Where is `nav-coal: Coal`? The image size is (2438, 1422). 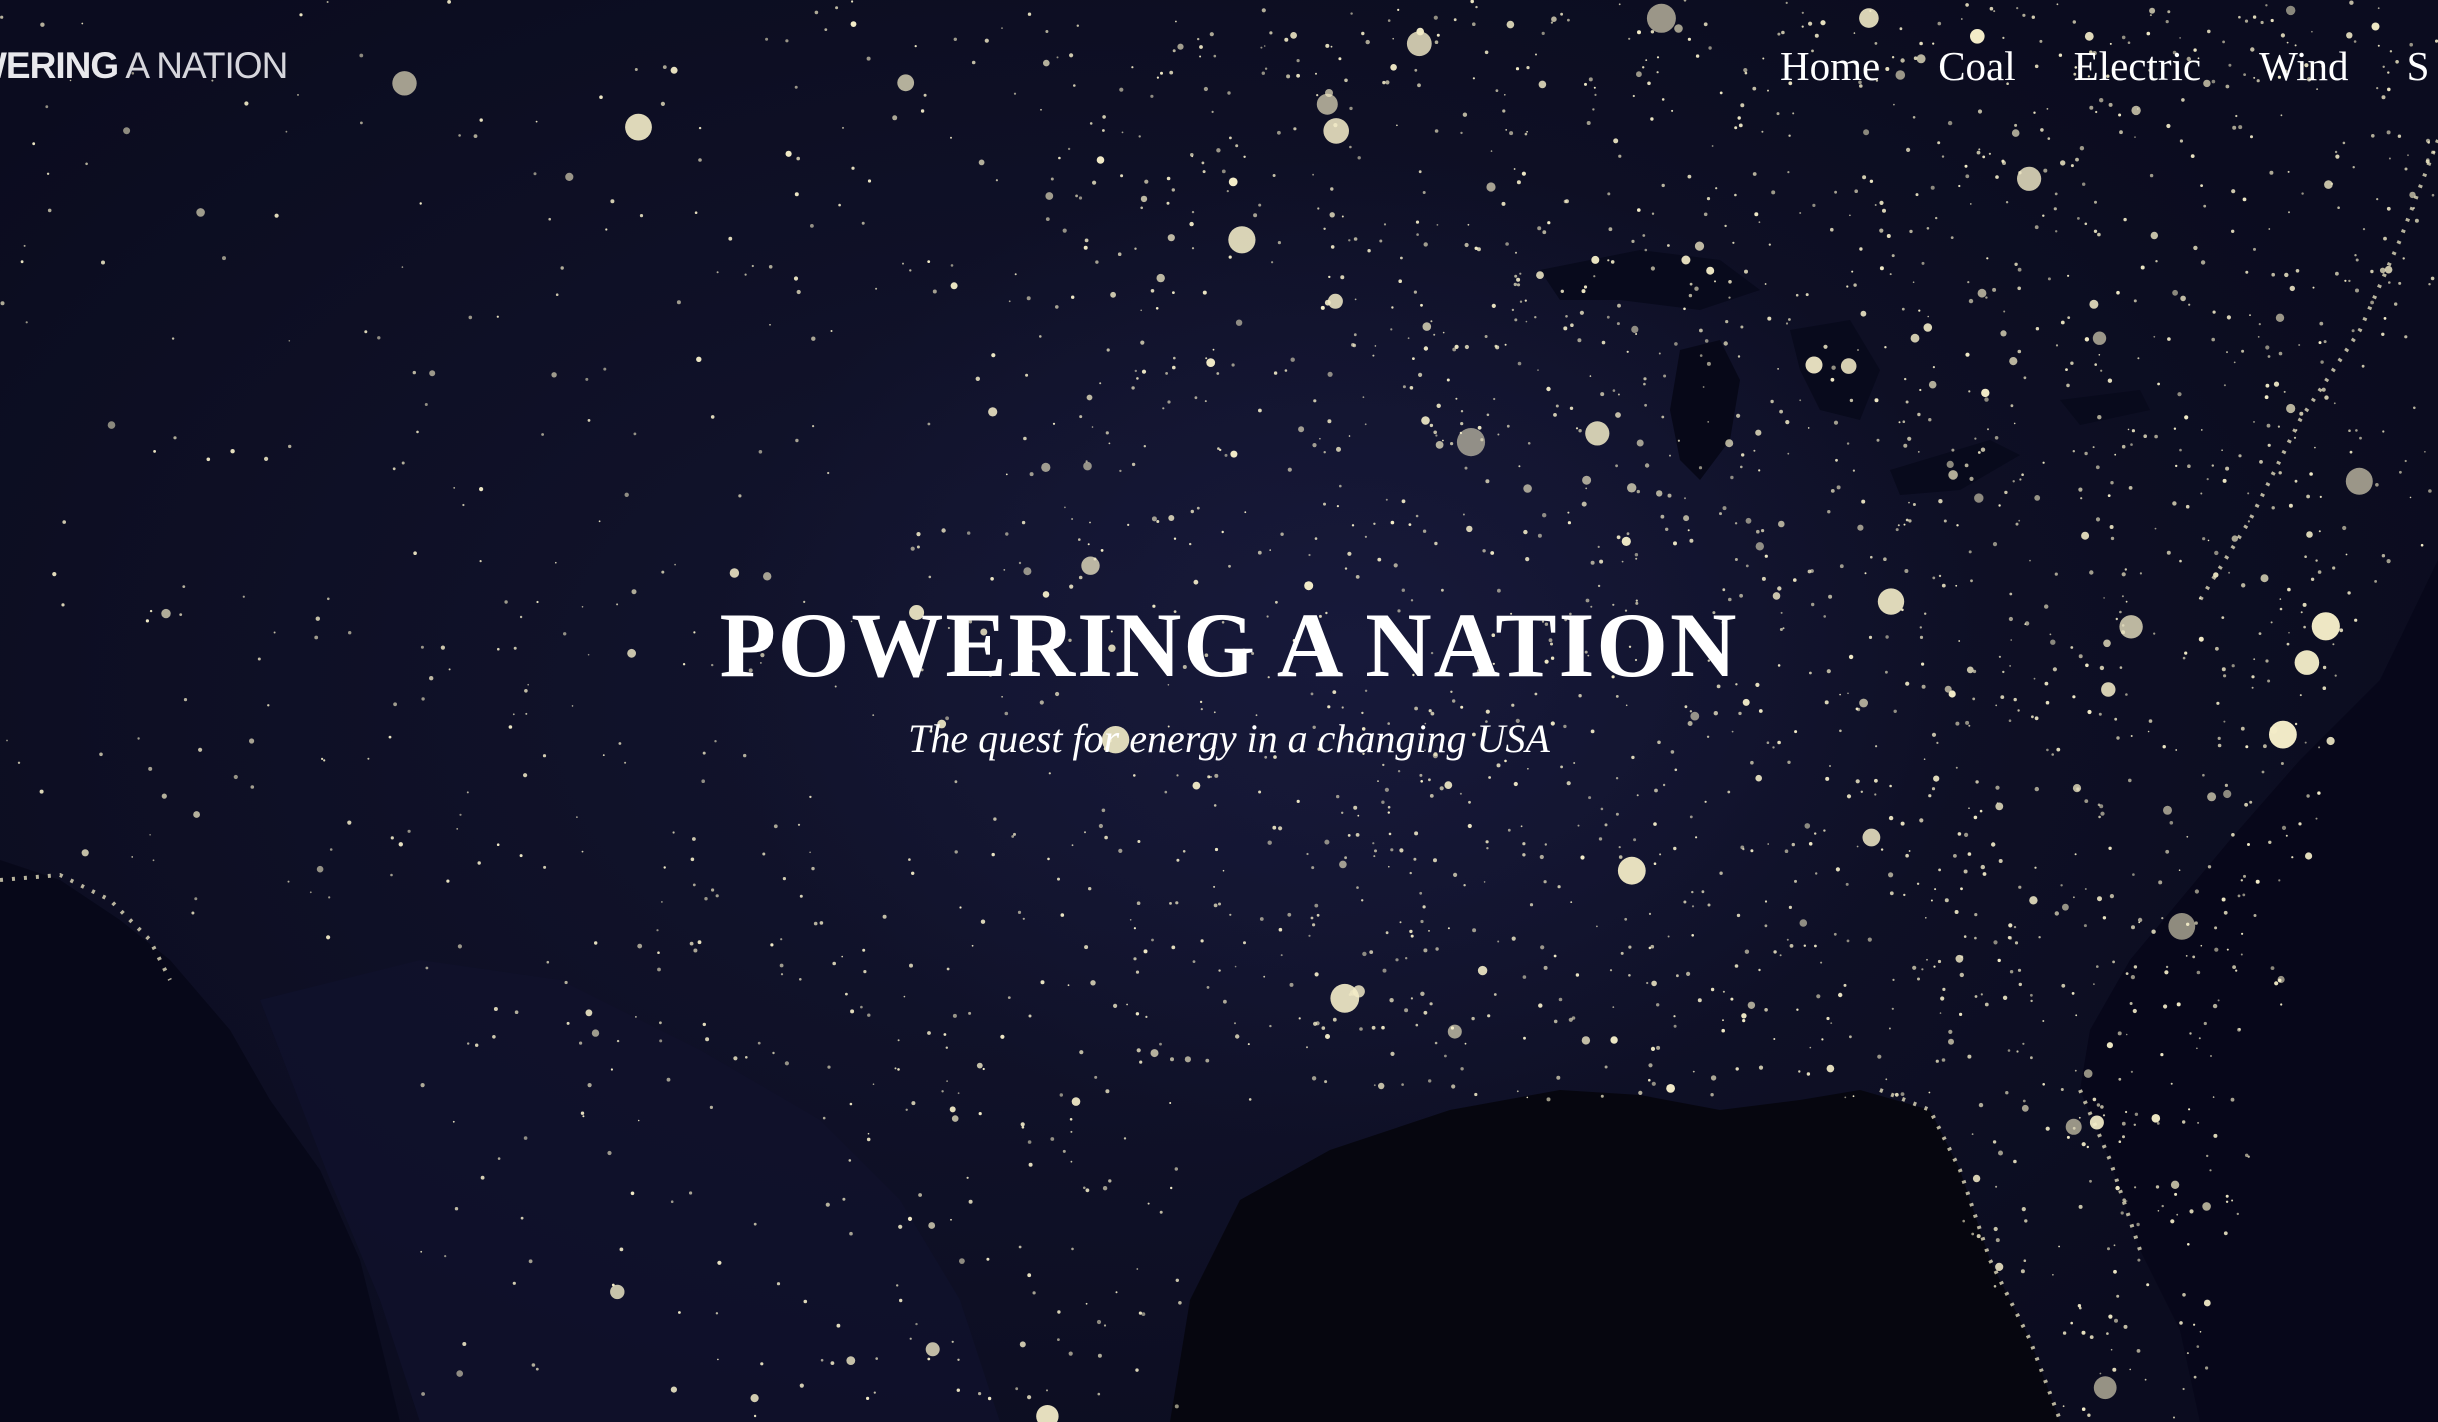
nav-coal: Coal is located at coordinates (1976, 66).